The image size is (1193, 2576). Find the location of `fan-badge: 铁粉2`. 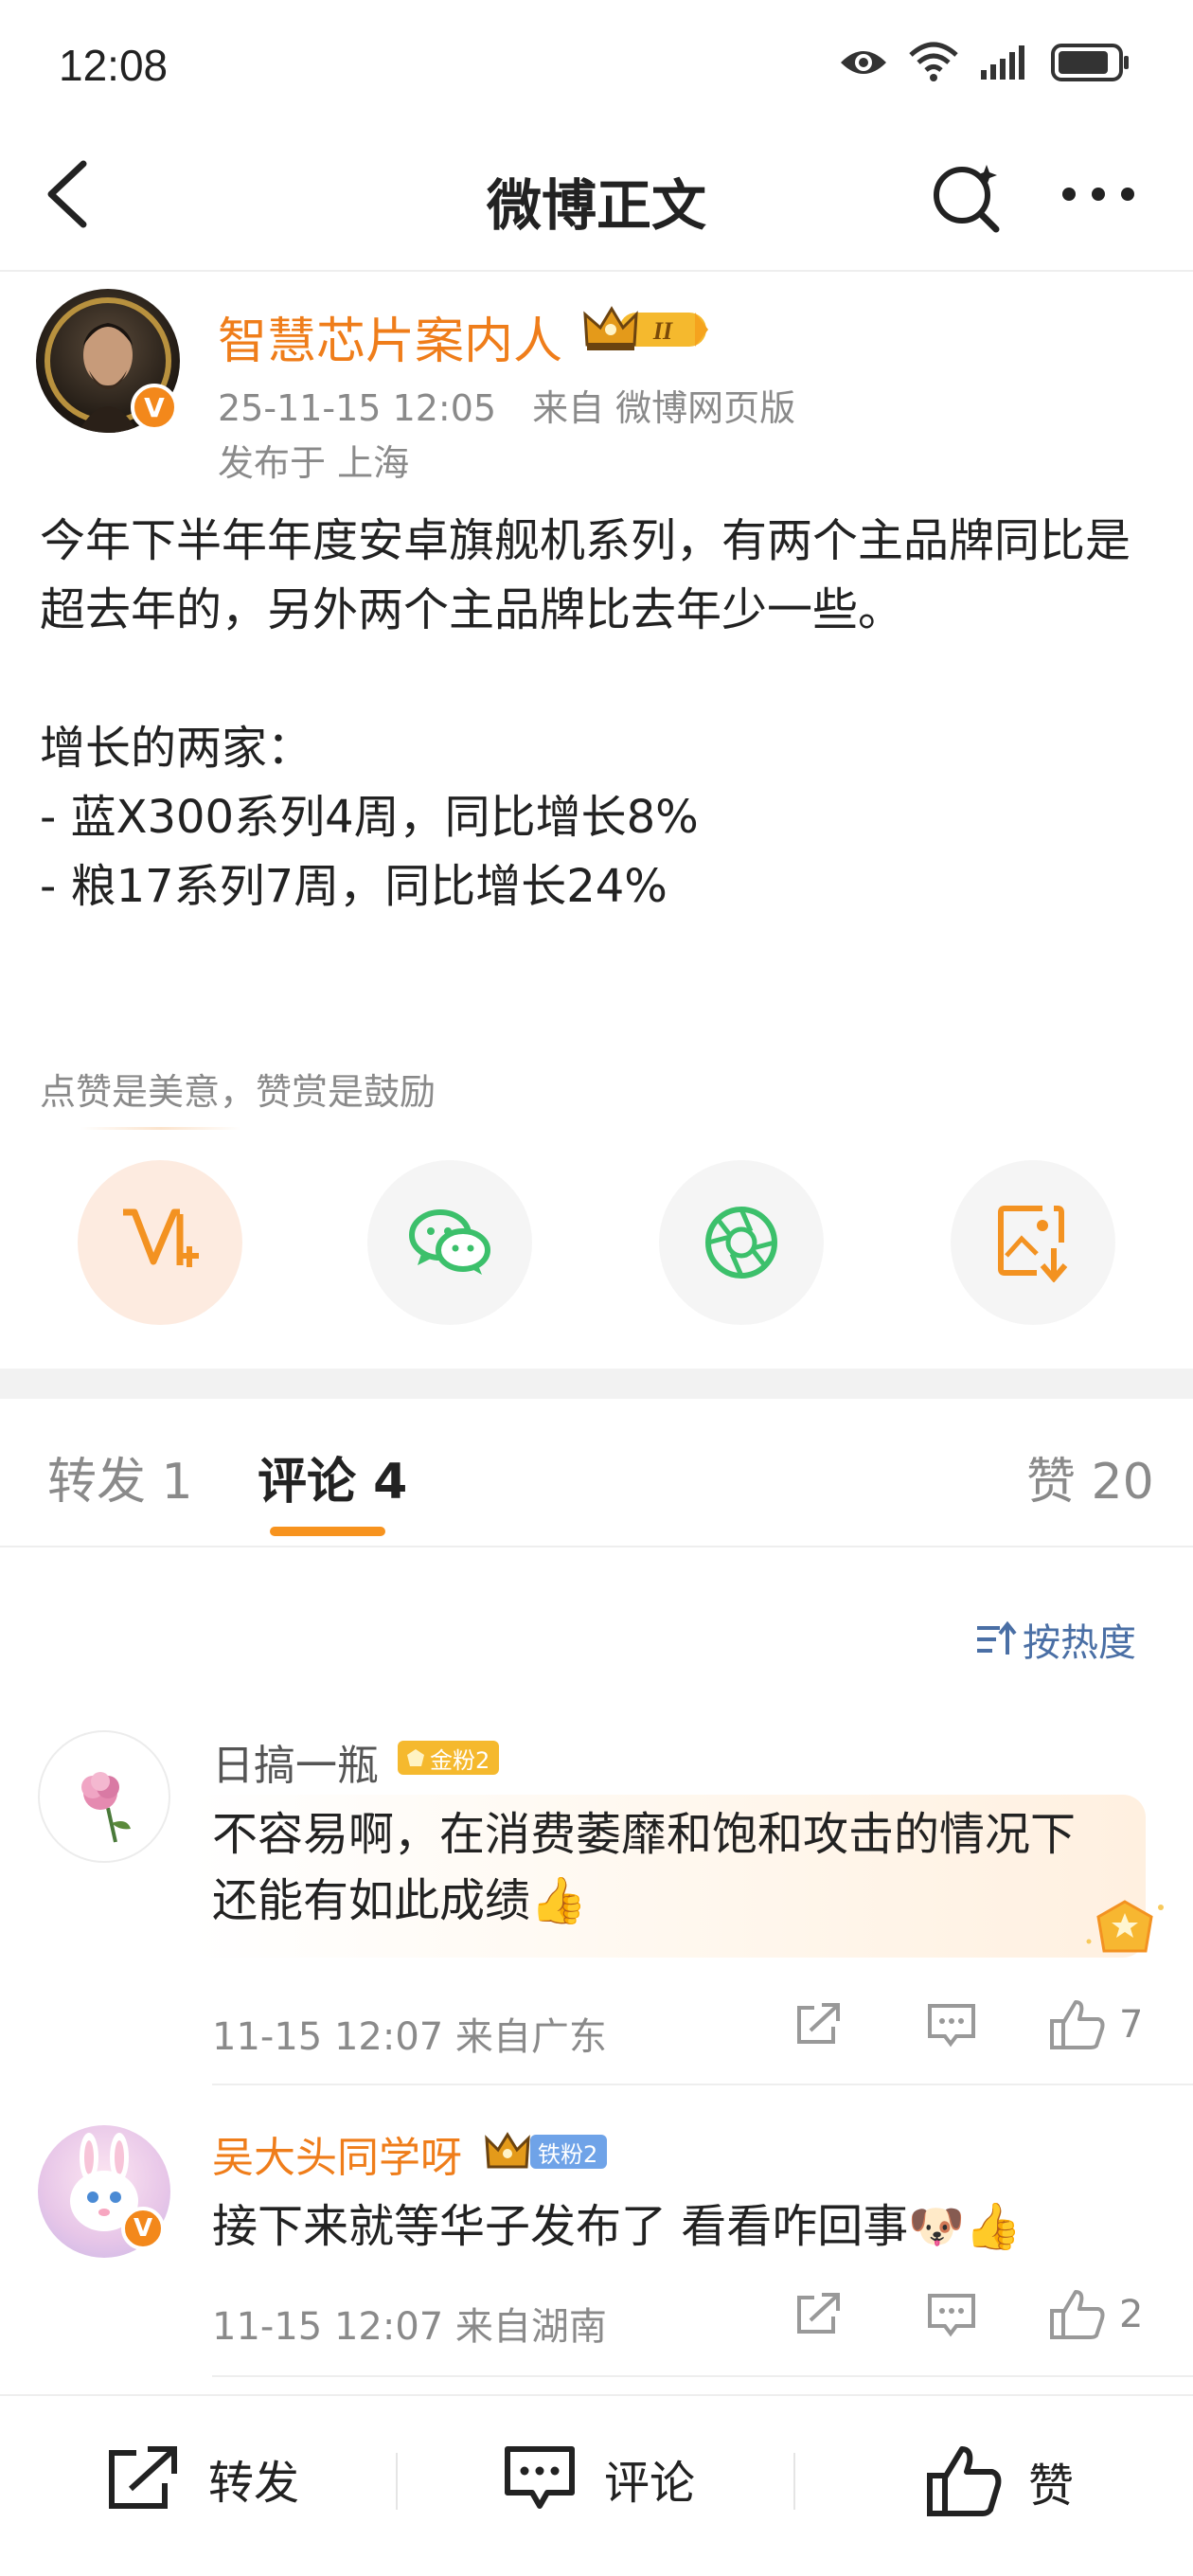

fan-badge: 铁粉2 is located at coordinates (569, 2152).